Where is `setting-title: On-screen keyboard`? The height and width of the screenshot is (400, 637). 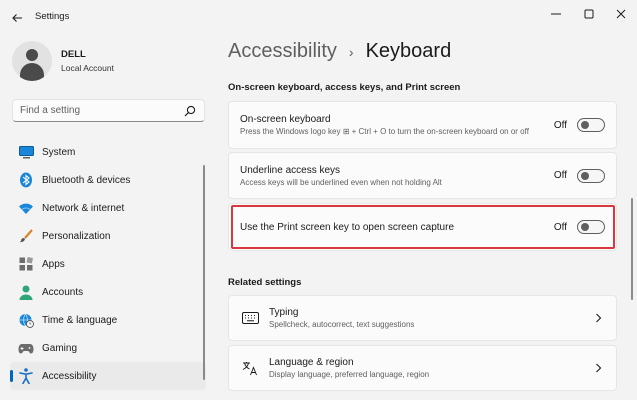
setting-title: On-screen keyboard is located at coordinates (285, 119).